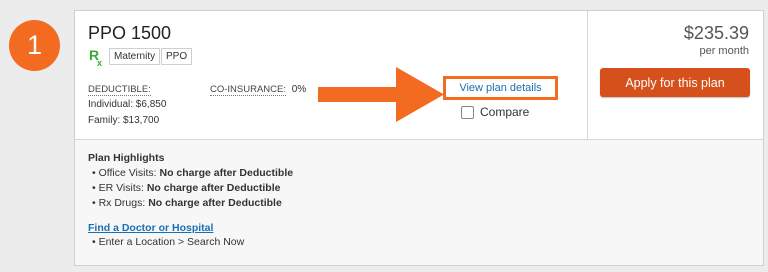  Describe the element at coordinates (124, 173) in the screenshot. I see `highlight-key: Office Visits:` at that location.